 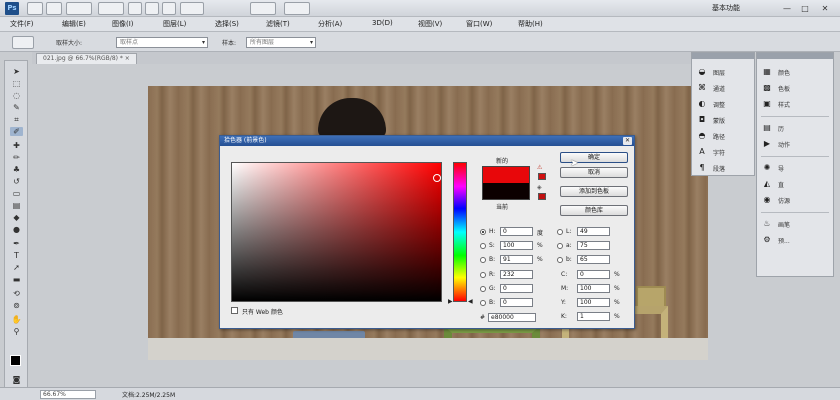 What do you see at coordinates (263, 8) in the screenshot?
I see `arrange-documents-button` at bounding box center [263, 8].